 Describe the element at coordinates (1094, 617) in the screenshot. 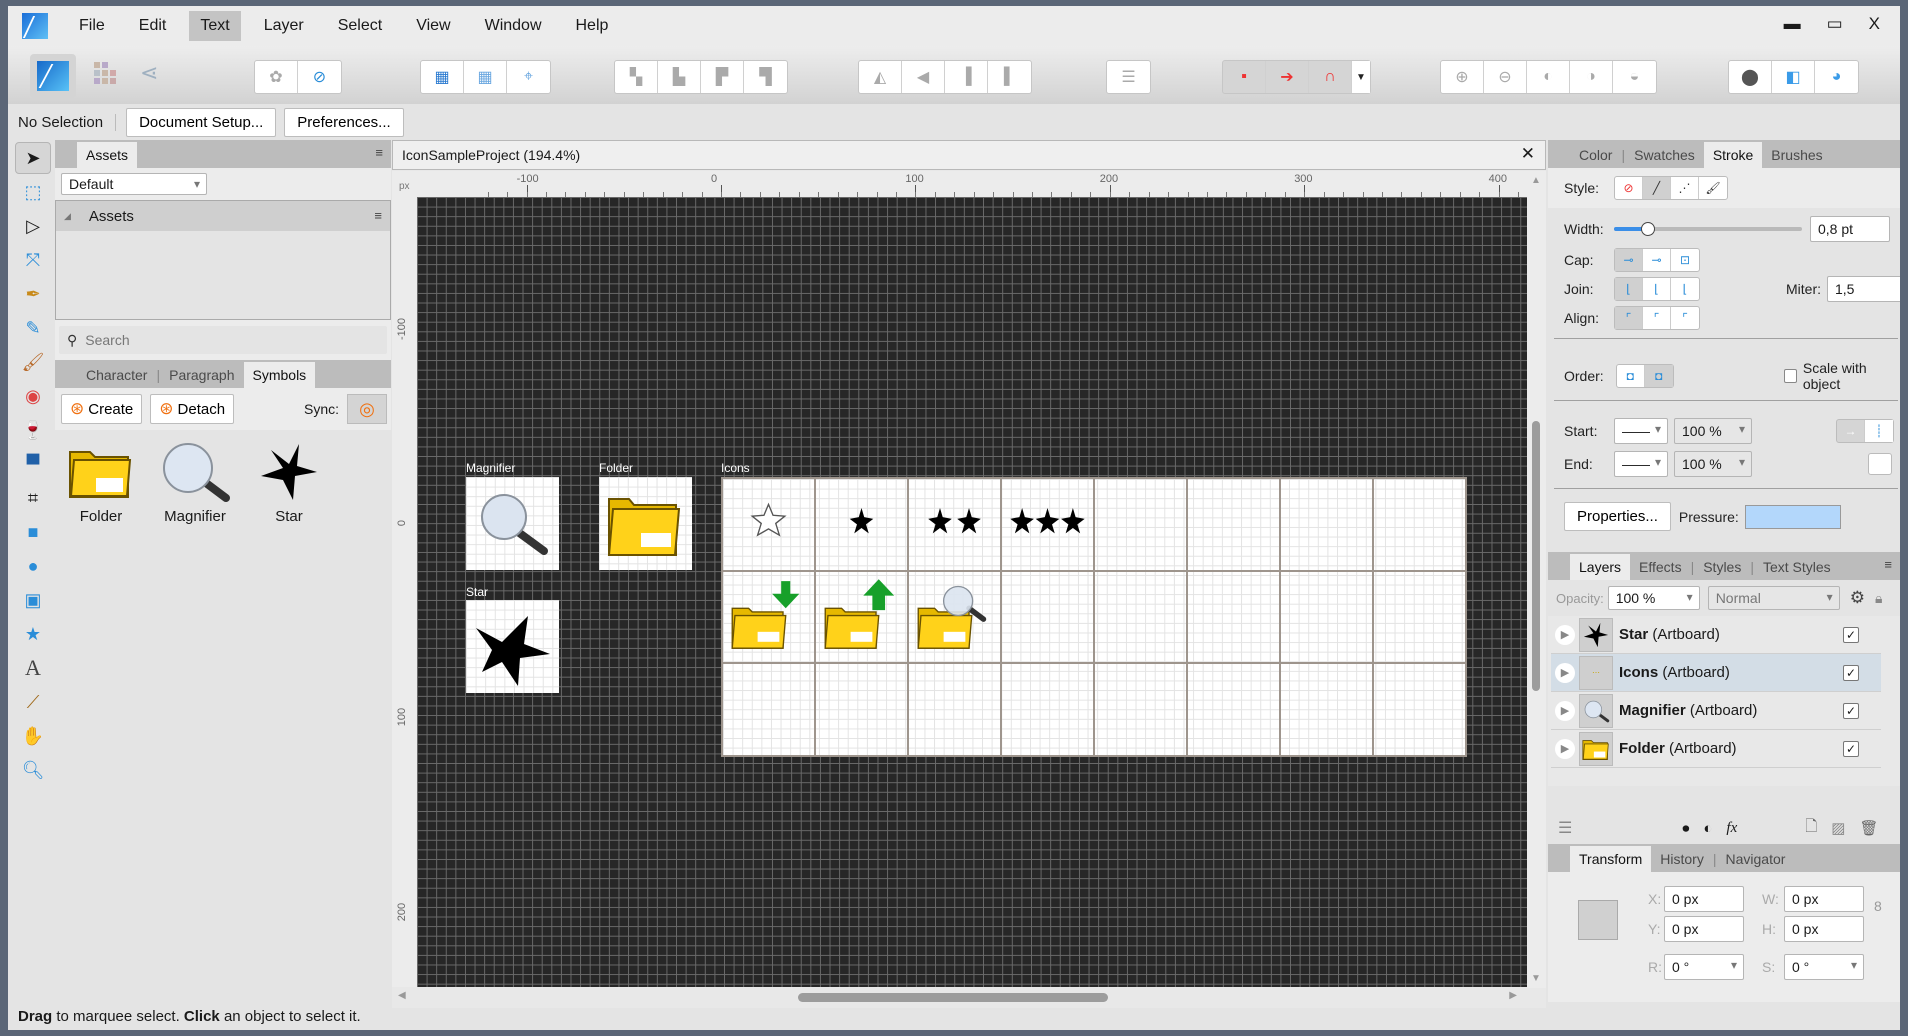

I see `artboard-icons` at that location.